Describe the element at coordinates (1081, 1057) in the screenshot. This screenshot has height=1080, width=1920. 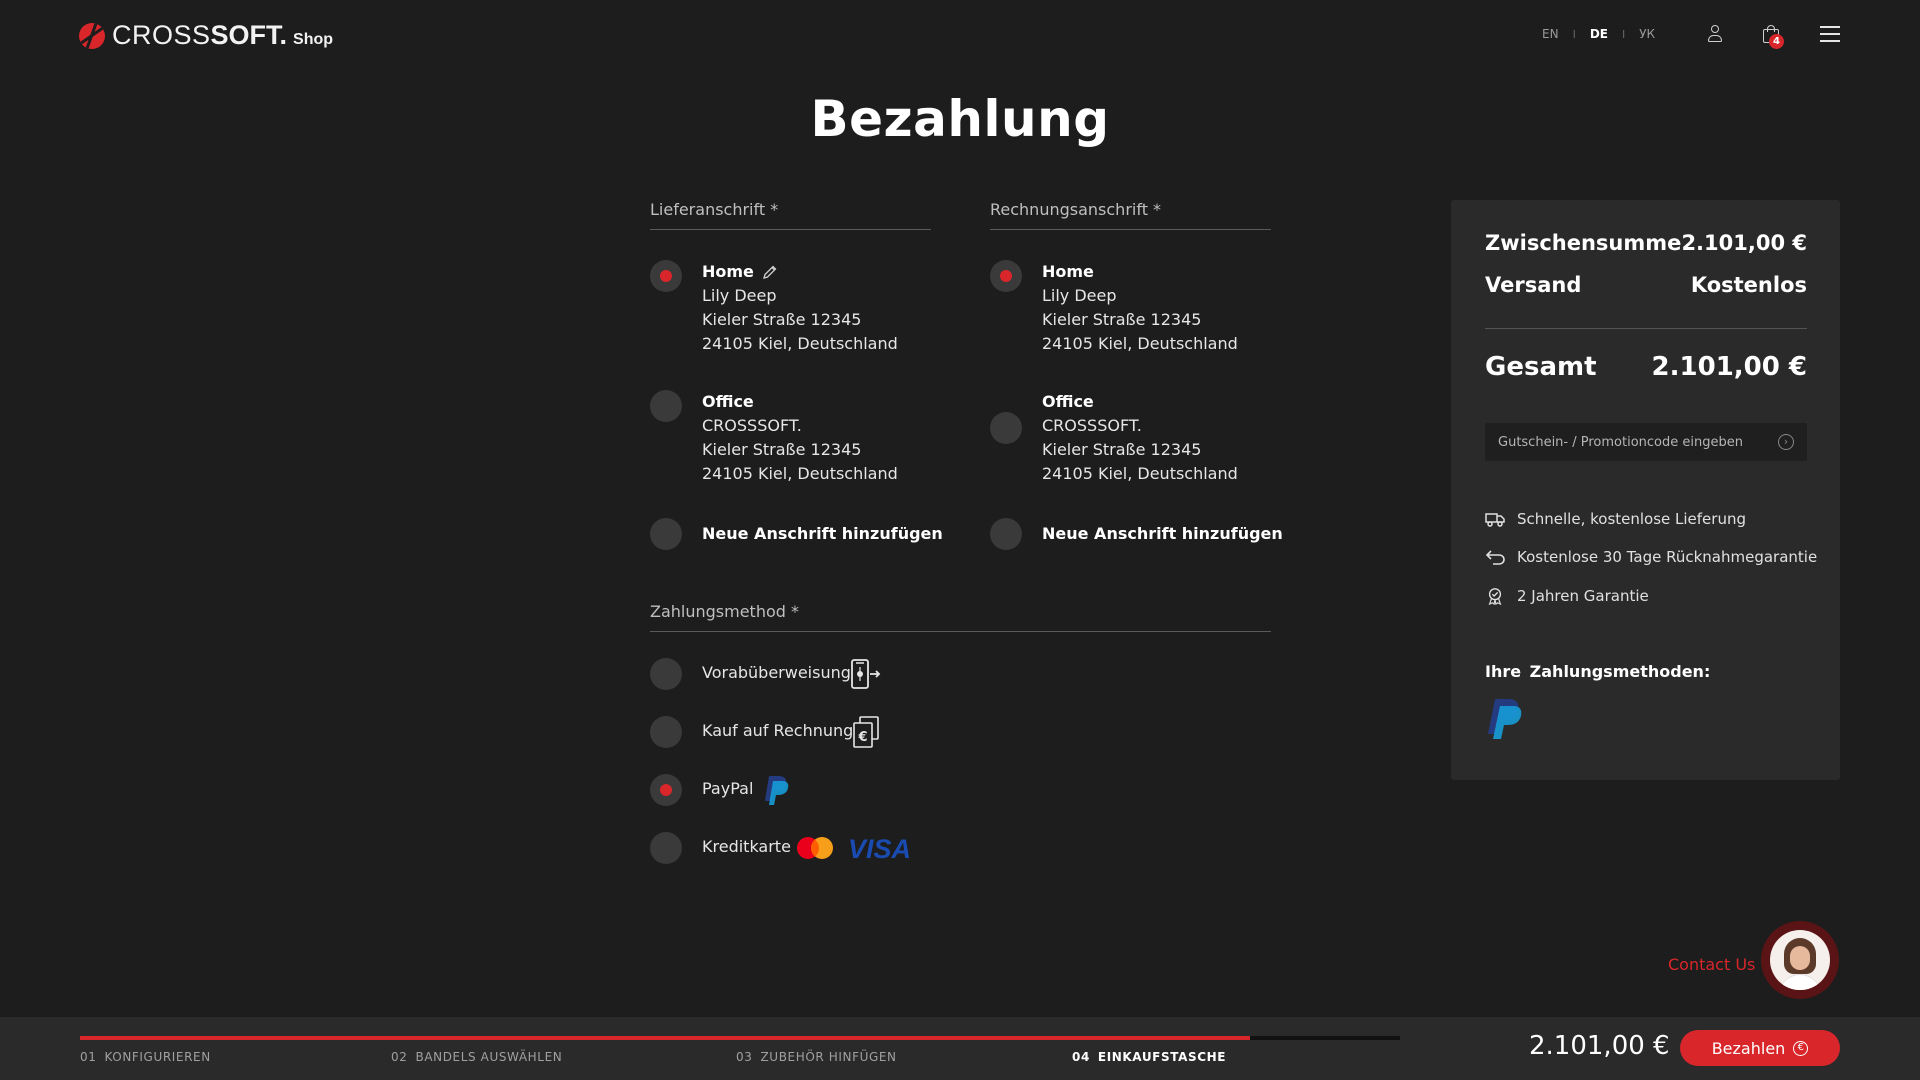
I see `step-number: 04` at that location.